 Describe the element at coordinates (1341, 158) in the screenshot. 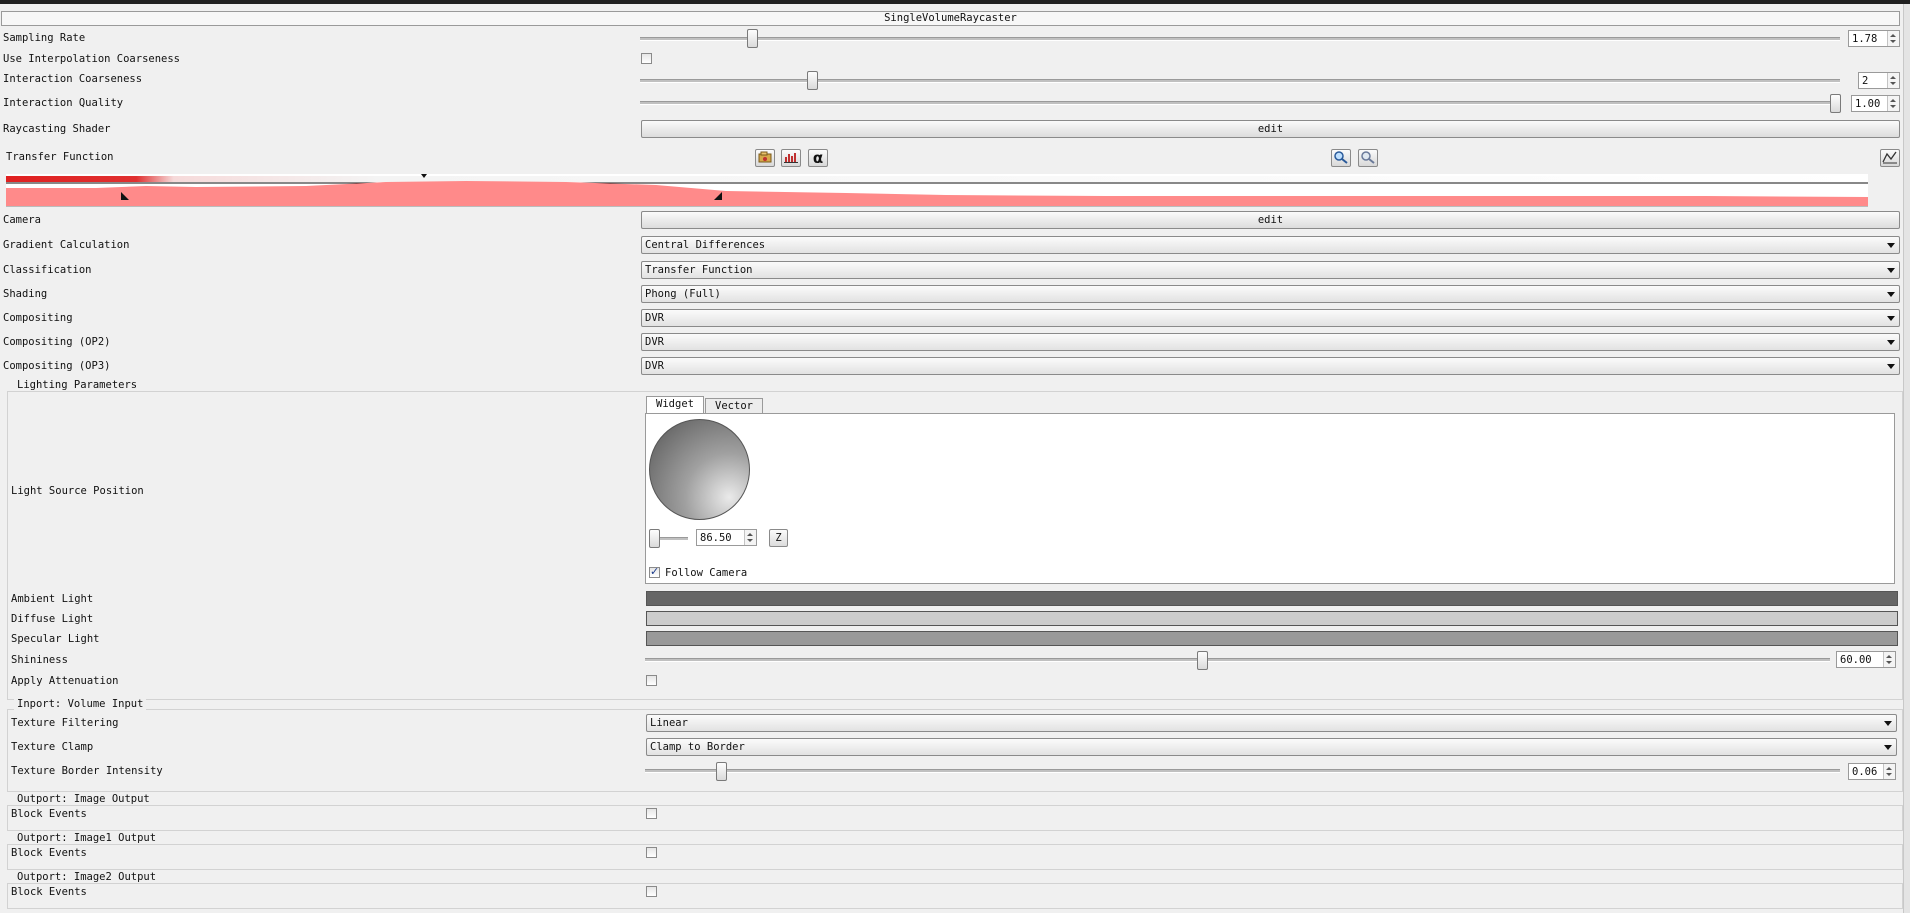

I see `zoom-in-icon` at that location.